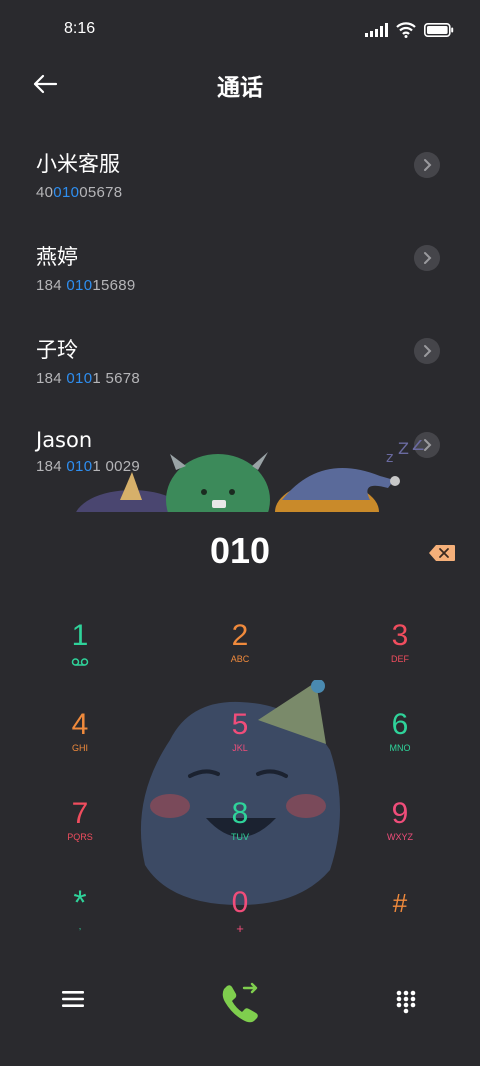 This screenshot has height=1066, width=480. Describe the element at coordinates (241, 369) in the screenshot. I see `contact-item: 子玲 184 0101 5678` at that location.